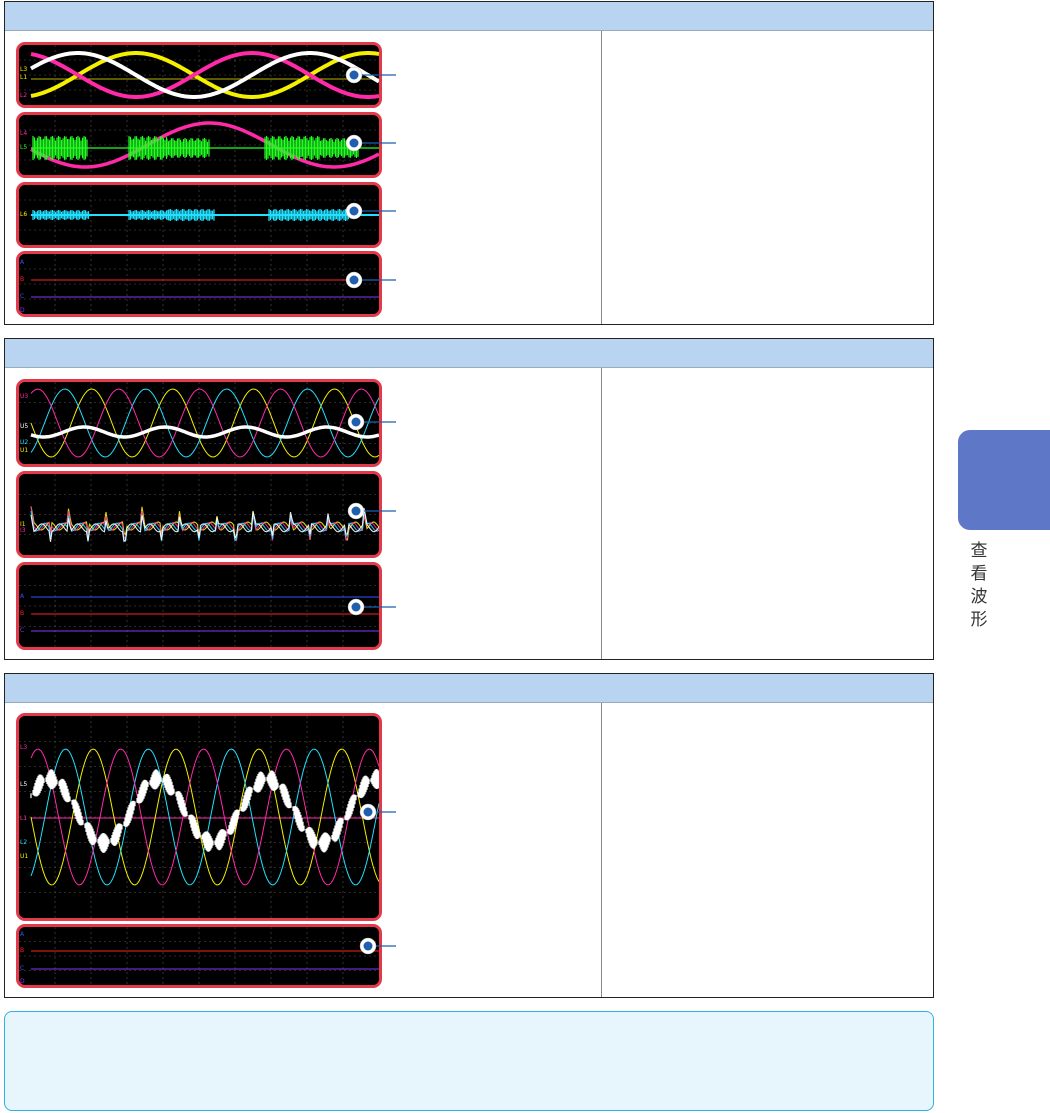  What do you see at coordinates (469, 1061) in the screenshot?
I see `note-box` at bounding box center [469, 1061].